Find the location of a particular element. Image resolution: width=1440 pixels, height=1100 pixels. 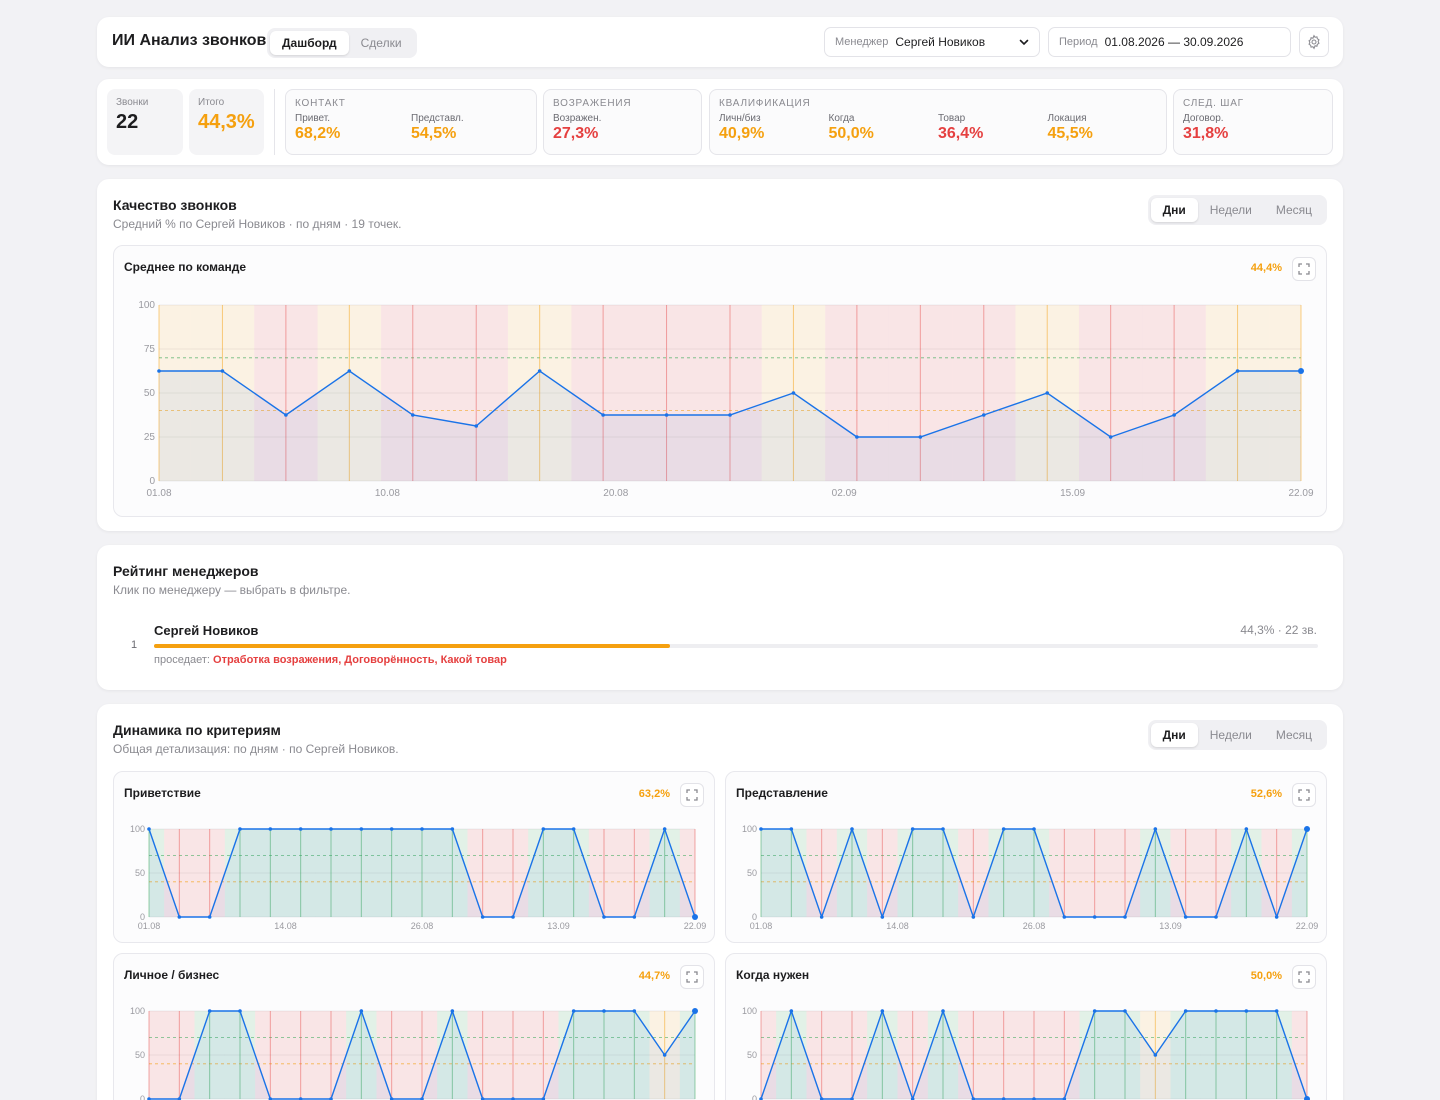

metric-value: 36,4% is located at coordinates (961, 133).